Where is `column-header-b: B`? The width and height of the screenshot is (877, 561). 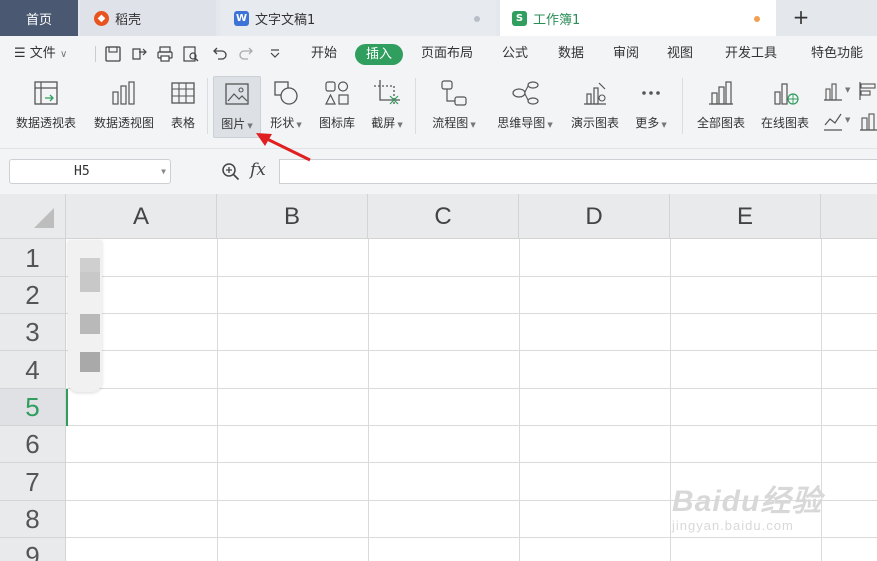
column-header-b: B is located at coordinates (292, 216).